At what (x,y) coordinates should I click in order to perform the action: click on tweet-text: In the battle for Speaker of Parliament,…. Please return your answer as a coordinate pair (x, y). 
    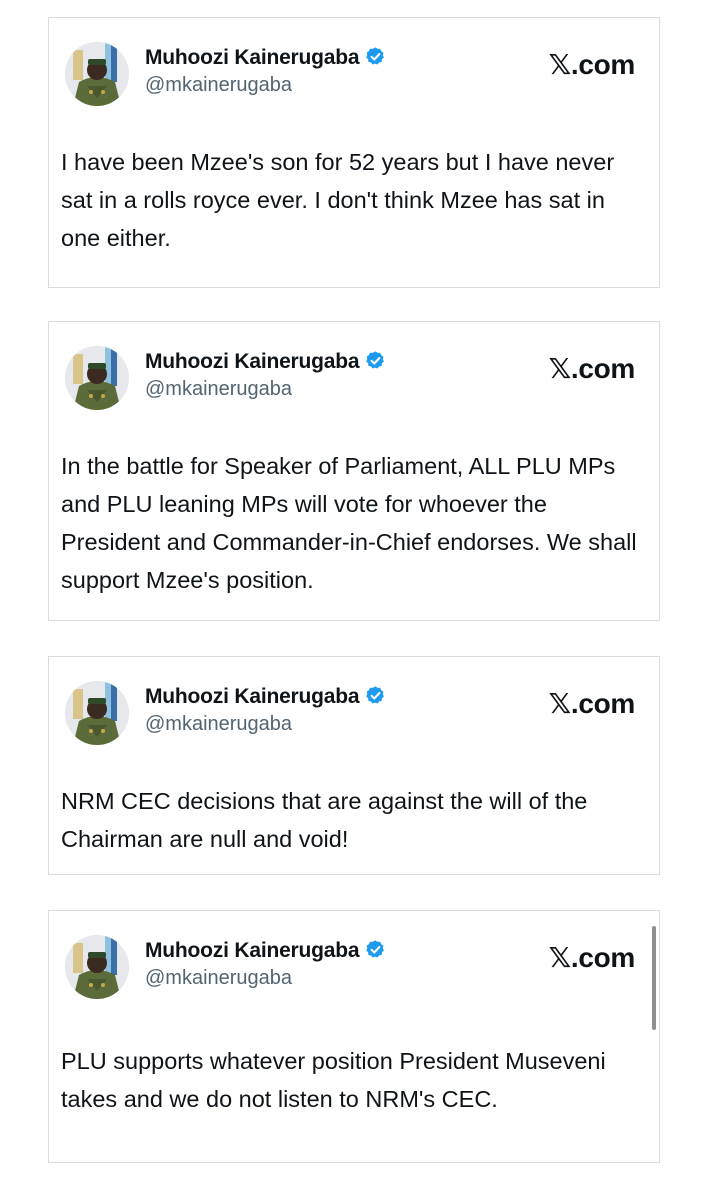
    Looking at the image, I should click on (349, 523).